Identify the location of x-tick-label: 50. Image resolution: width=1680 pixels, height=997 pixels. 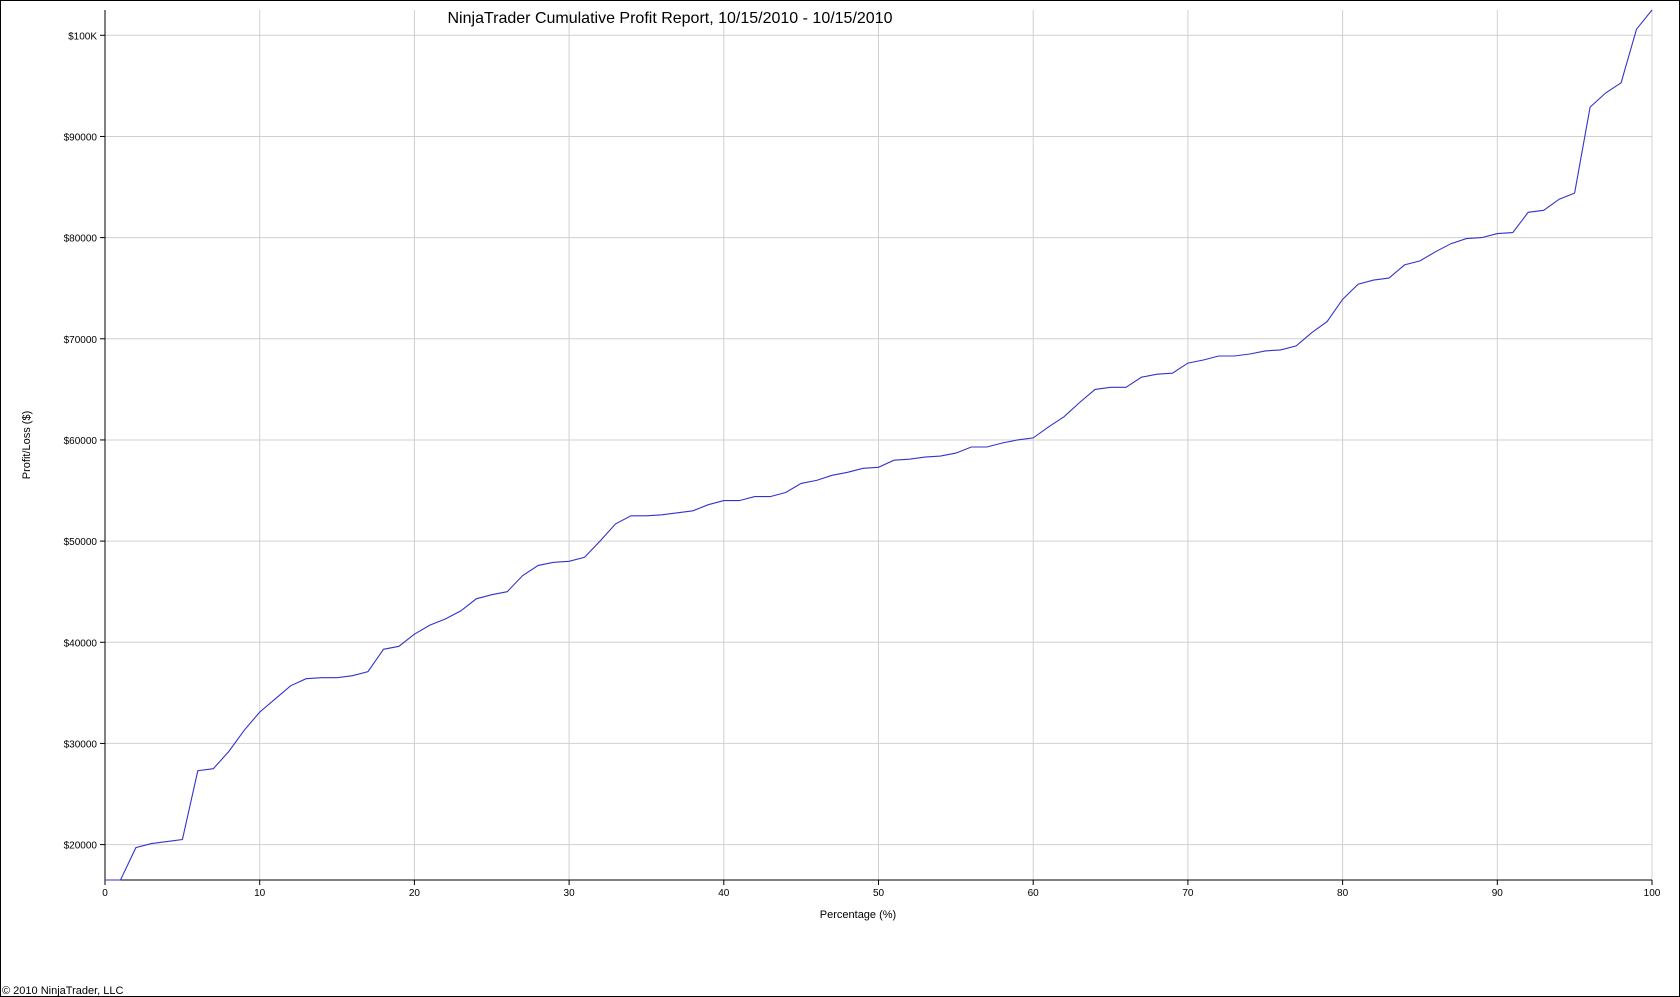
(879, 893).